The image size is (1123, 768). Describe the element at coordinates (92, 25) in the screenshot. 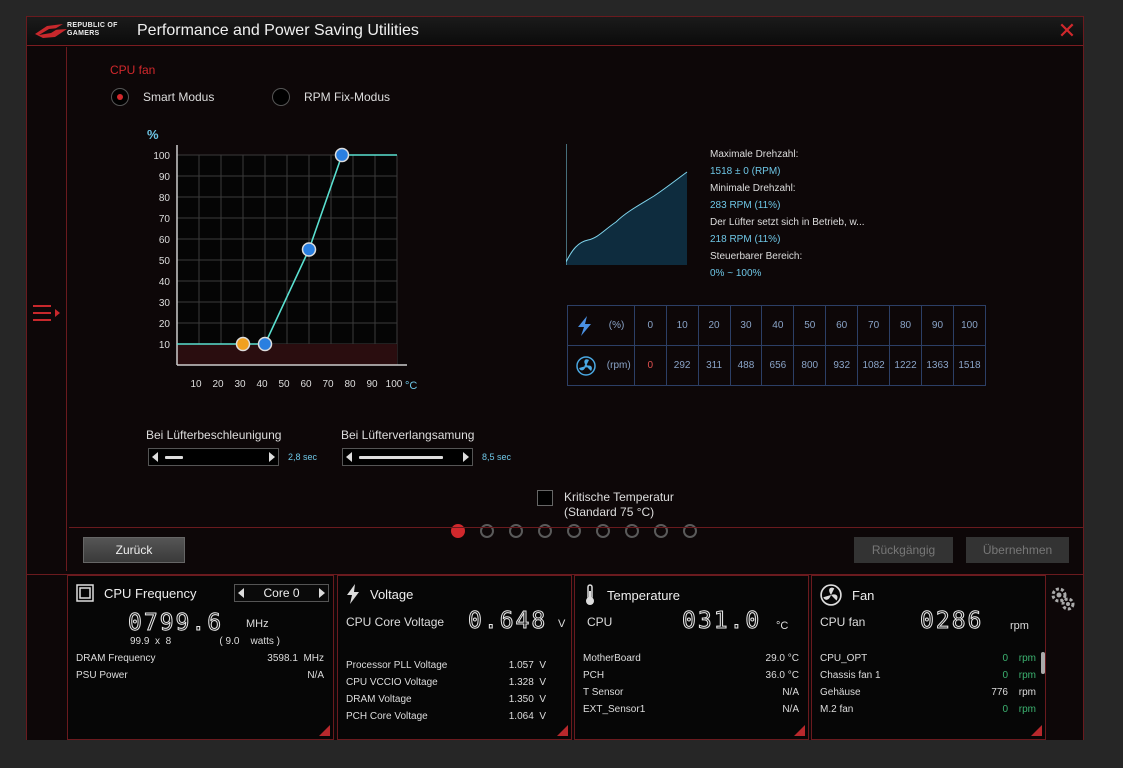

I see `brand-line-1: REPUBLIC OF` at that location.